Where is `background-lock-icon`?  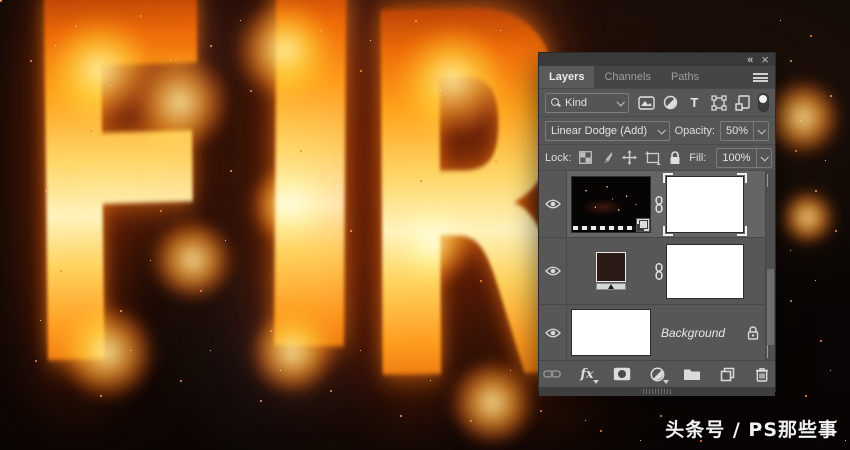 background-lock-icon is located at coordinates (753, 332).